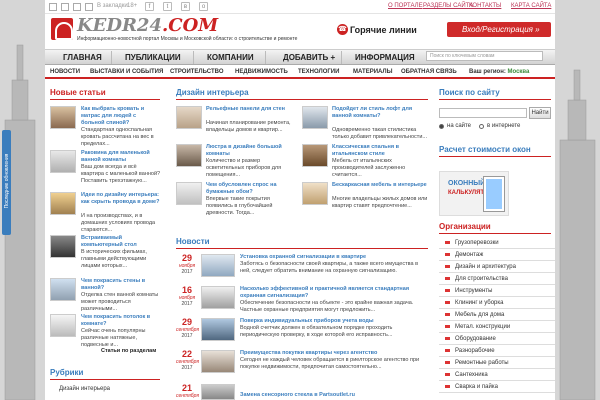 The height and width of the screenshot is (400, 600). Describe the element at coordinates (448, 6) in the screenshot. I see `top-link-sections: РАЗДЕЛЫ САЙТА` at that location.